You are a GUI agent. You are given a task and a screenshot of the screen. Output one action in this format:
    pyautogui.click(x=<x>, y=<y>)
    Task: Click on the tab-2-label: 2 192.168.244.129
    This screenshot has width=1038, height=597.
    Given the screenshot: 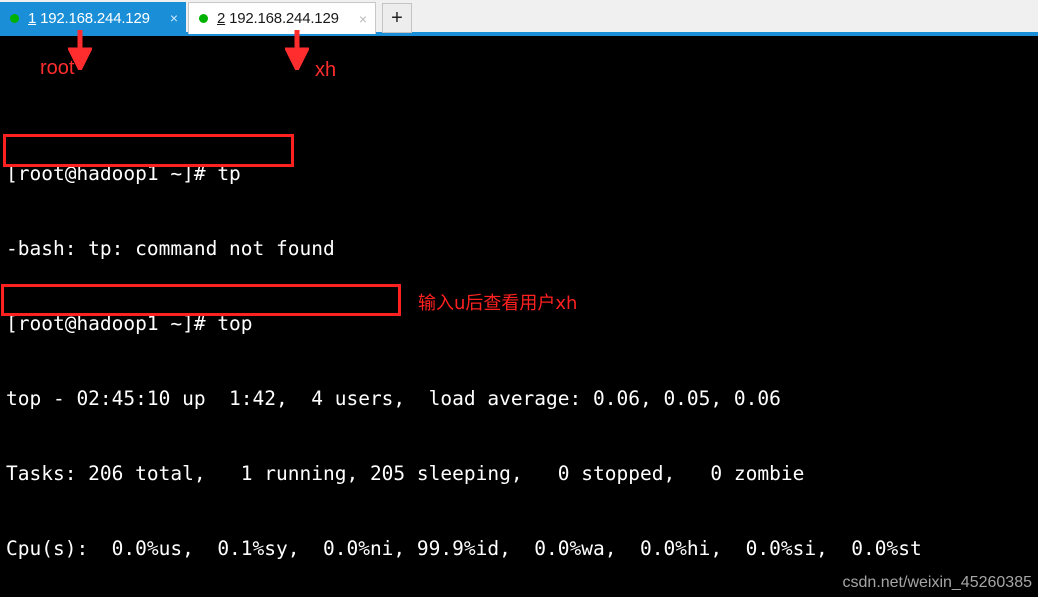 What is the action you would take?
    pyautogui.click(x=285, y=18)
    